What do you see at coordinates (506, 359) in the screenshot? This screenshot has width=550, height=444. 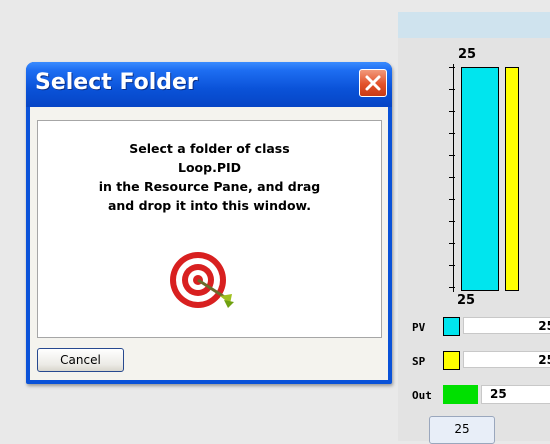 I see `sp-value-field: 25` at bounding box center [506, 359].